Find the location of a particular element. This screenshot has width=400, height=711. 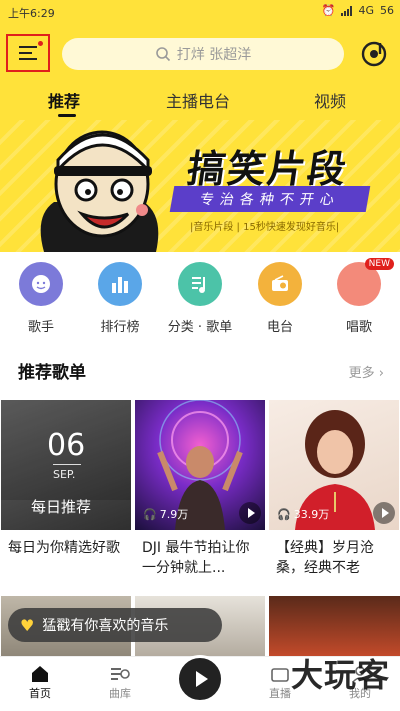

nav-label: 首页 is located at coordinates (40, 693).